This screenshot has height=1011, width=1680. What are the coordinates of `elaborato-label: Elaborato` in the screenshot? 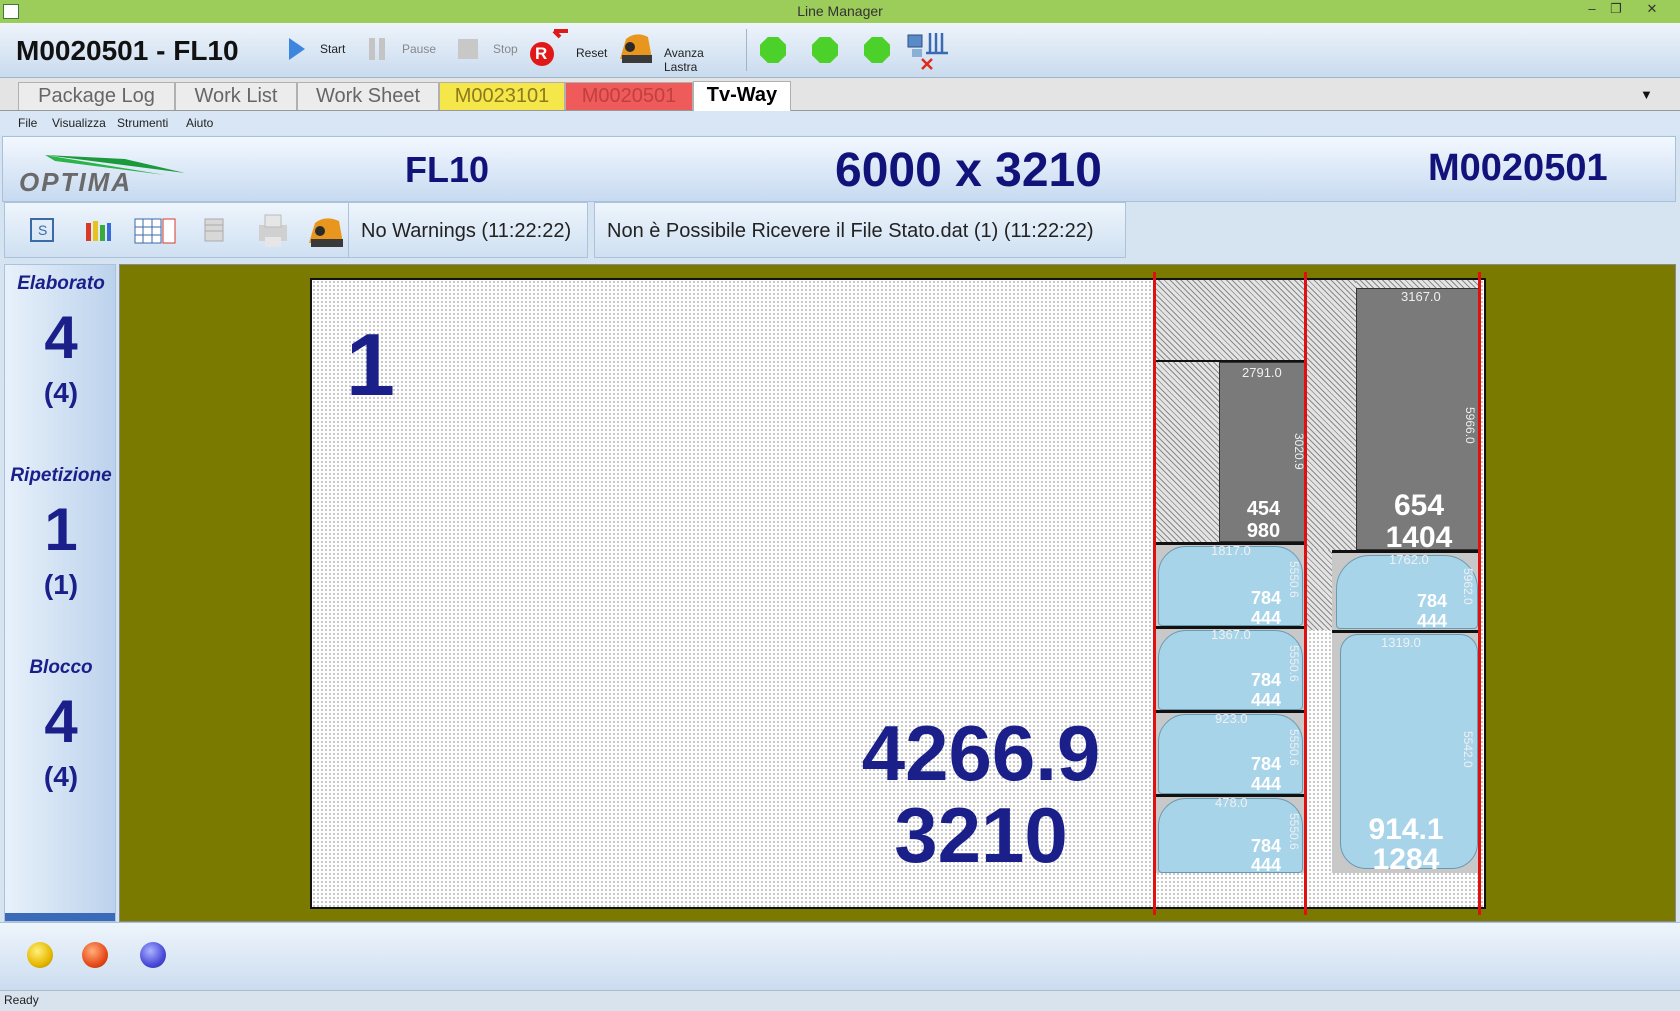 It's located at (61, 283).